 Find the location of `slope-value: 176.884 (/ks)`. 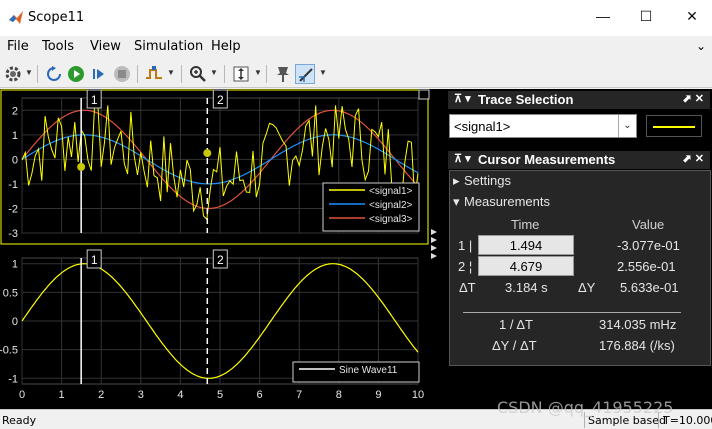

slope-value: 176.884 (/ks) is located at coordinates (637, 345).